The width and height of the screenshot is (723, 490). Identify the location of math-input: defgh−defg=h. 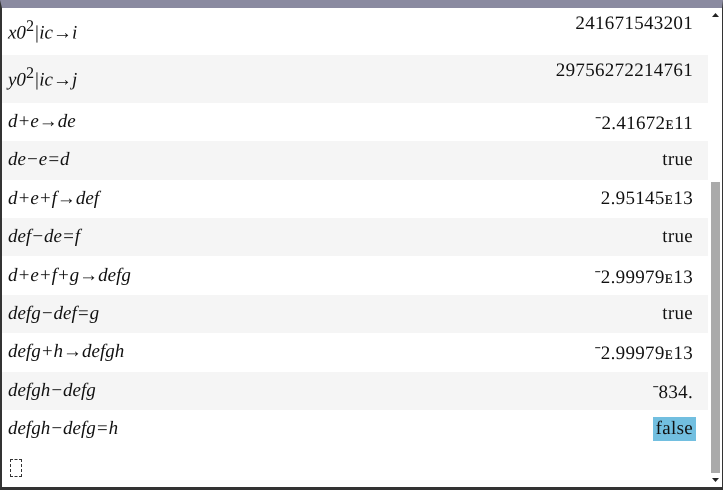
(63, 429).